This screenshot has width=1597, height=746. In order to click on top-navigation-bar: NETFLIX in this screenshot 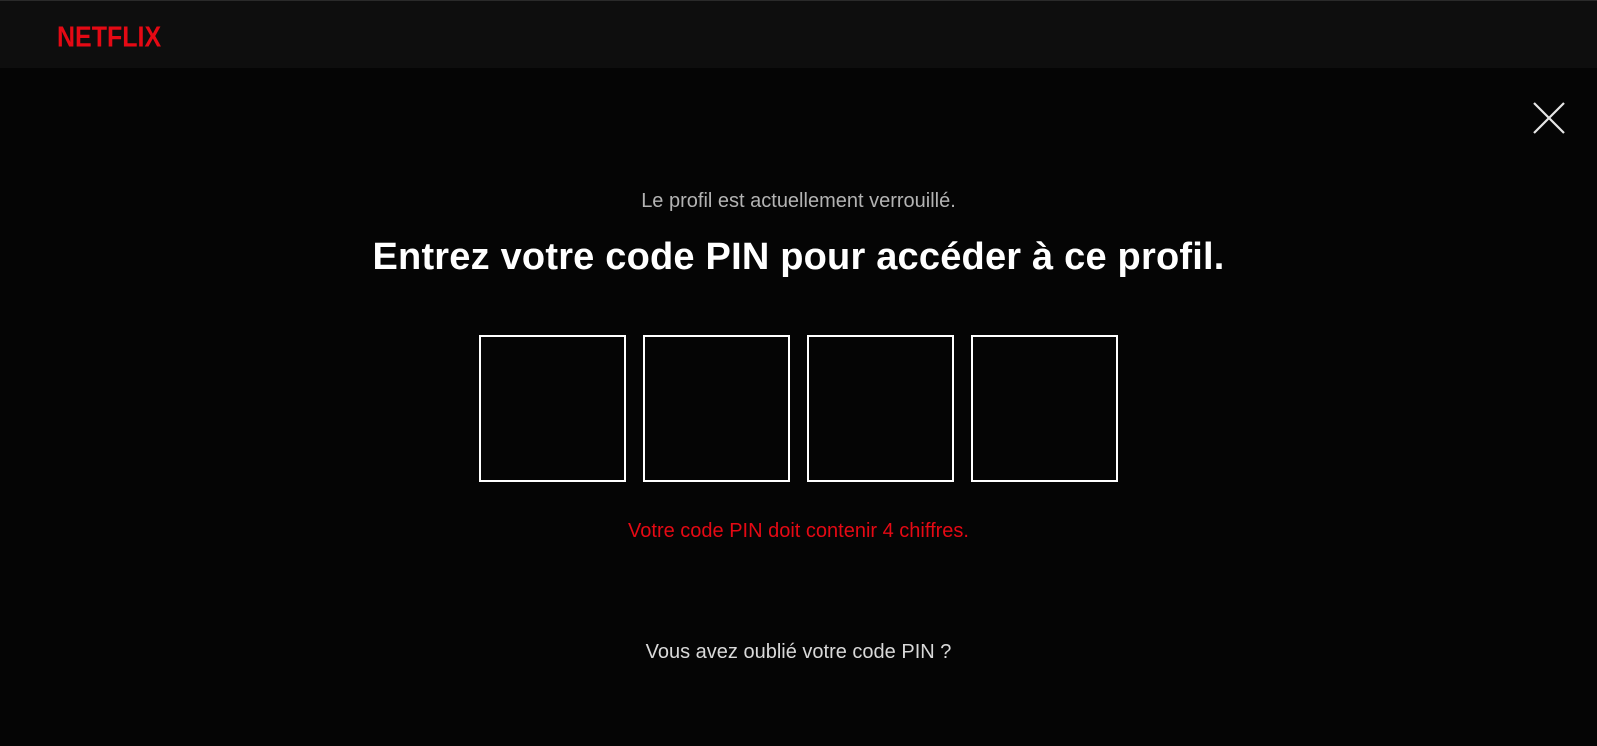, I will do `click(798, 34)`.